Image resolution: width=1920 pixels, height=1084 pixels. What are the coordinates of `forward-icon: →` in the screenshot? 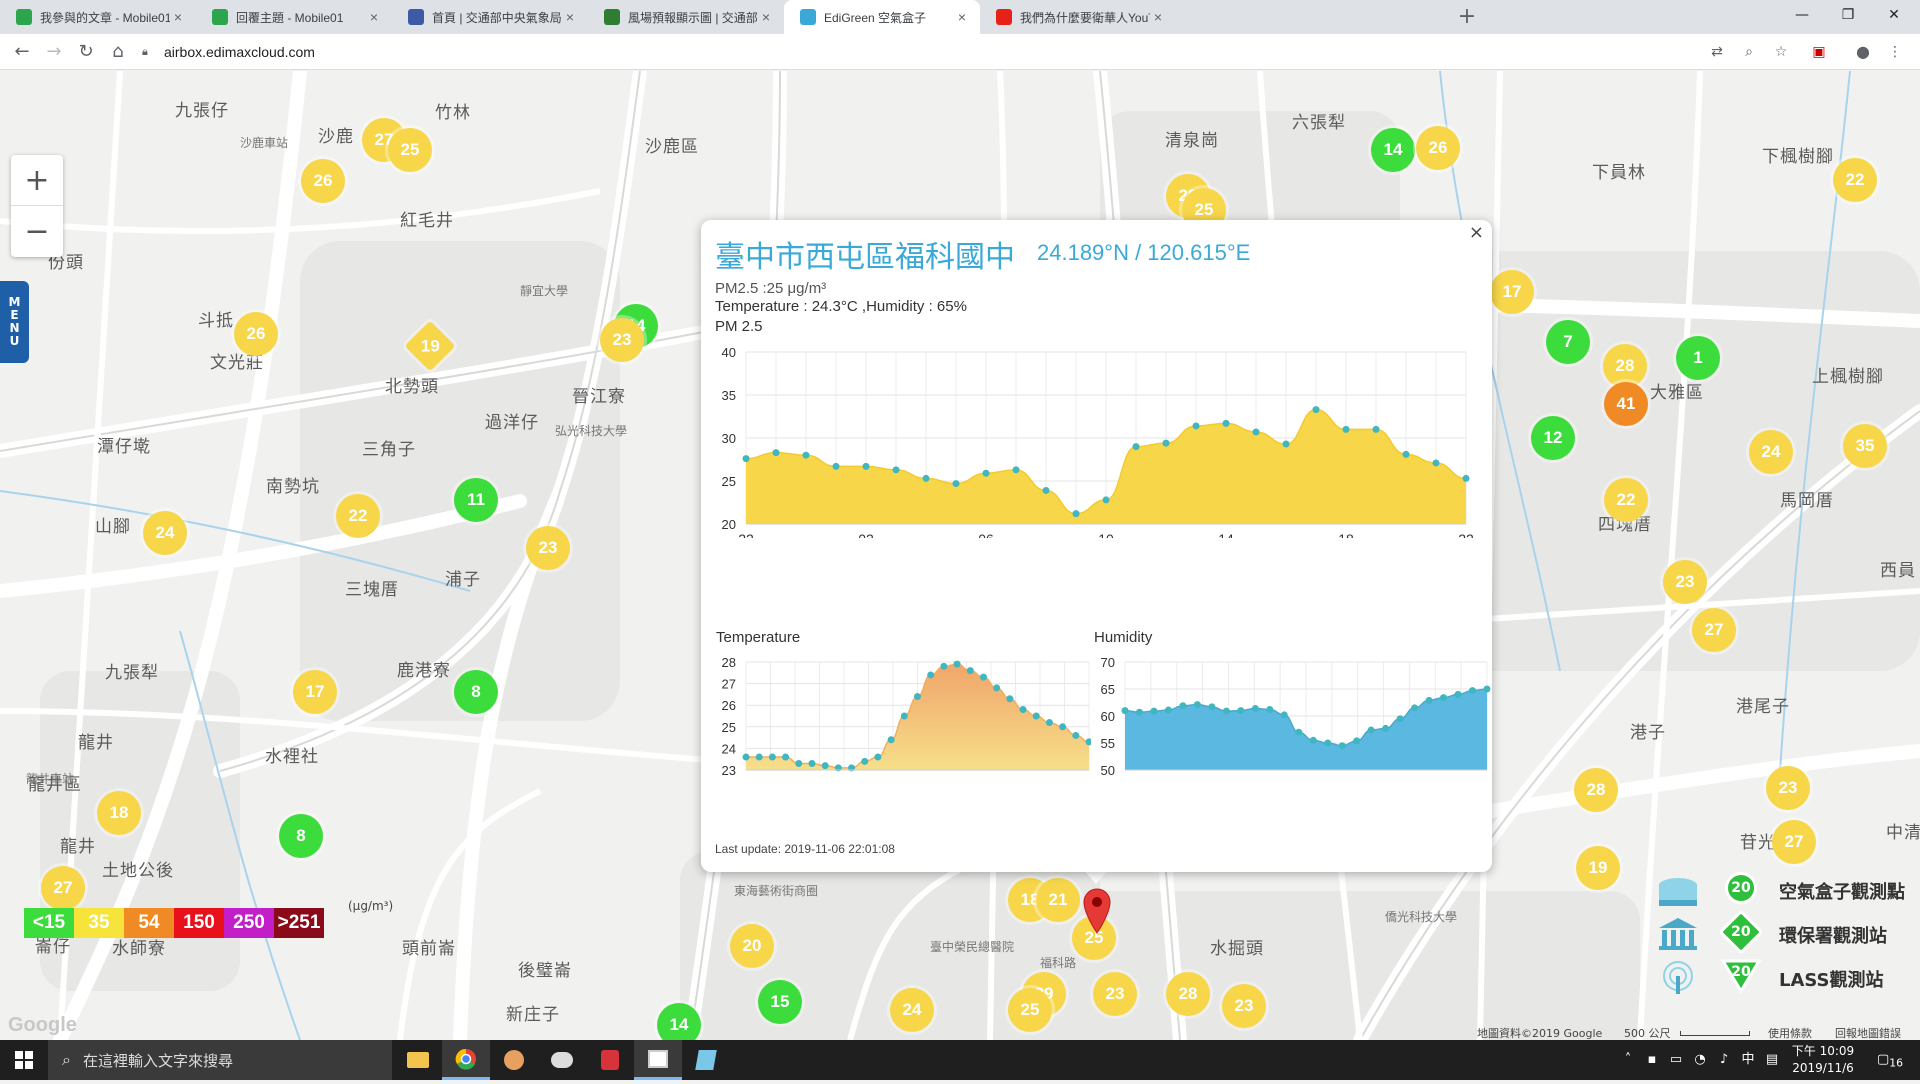 It's located at (54, 52).